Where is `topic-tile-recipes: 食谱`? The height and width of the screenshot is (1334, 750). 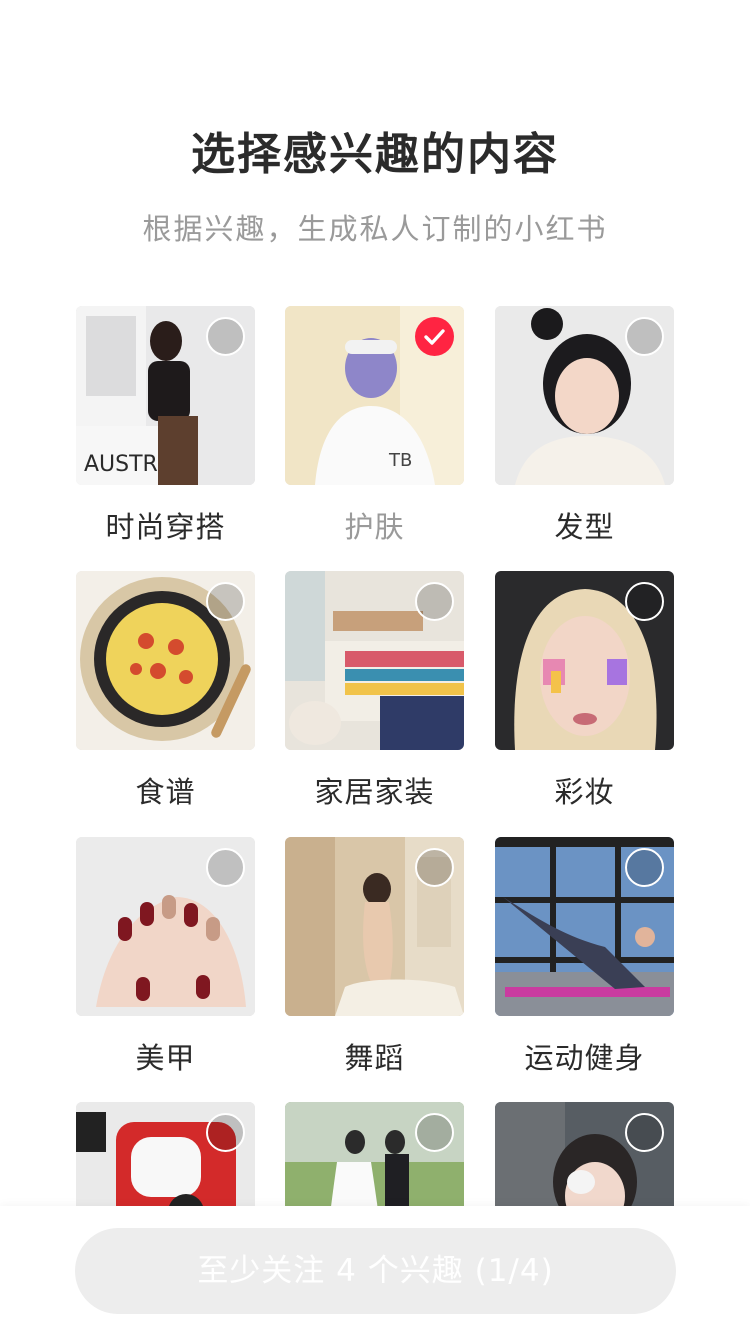 topic-tile-recipes: 食谱 is located at coordinates (165, 690).